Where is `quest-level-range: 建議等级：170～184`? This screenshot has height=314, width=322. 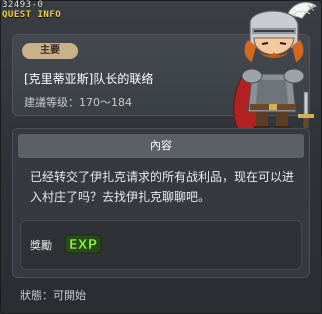 quest-level-range: 建議等级：170～184 is located at coordinates (78, 102).